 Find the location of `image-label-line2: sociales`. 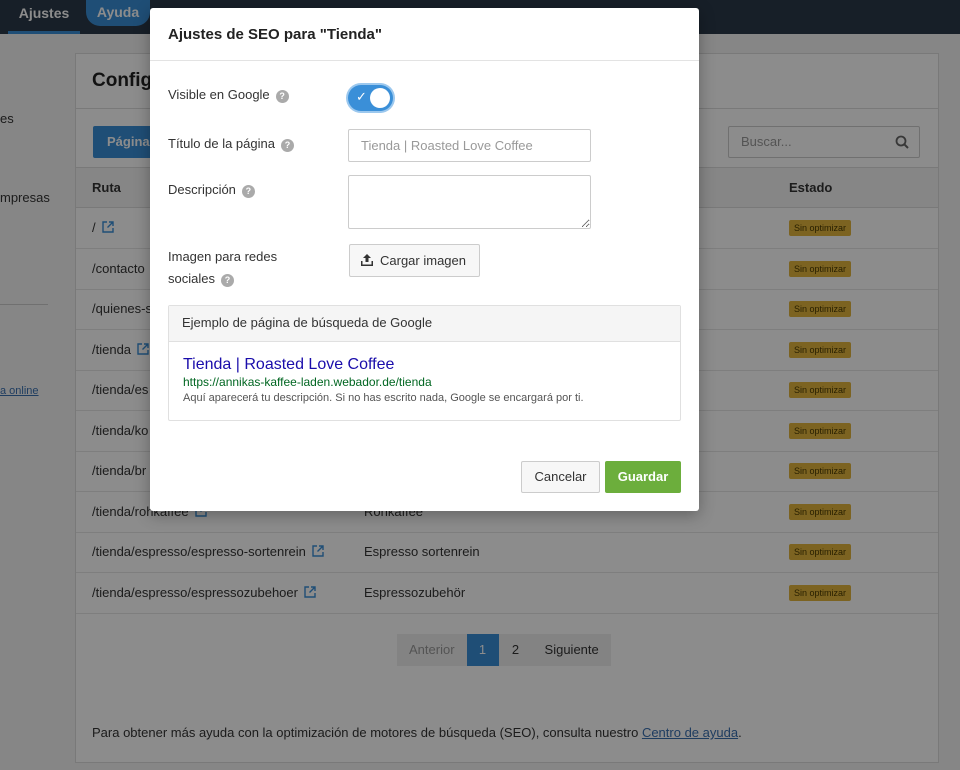

image-label-line2: sociales is located at coordinates (191, 278).